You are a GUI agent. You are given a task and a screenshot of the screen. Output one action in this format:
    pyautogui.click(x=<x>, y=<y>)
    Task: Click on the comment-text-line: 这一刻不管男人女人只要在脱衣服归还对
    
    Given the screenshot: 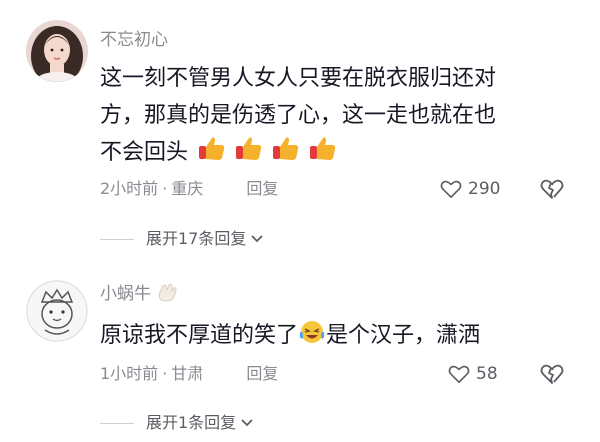 What is the action you would take?
    pyautogui.click(x=298, y=78)
    